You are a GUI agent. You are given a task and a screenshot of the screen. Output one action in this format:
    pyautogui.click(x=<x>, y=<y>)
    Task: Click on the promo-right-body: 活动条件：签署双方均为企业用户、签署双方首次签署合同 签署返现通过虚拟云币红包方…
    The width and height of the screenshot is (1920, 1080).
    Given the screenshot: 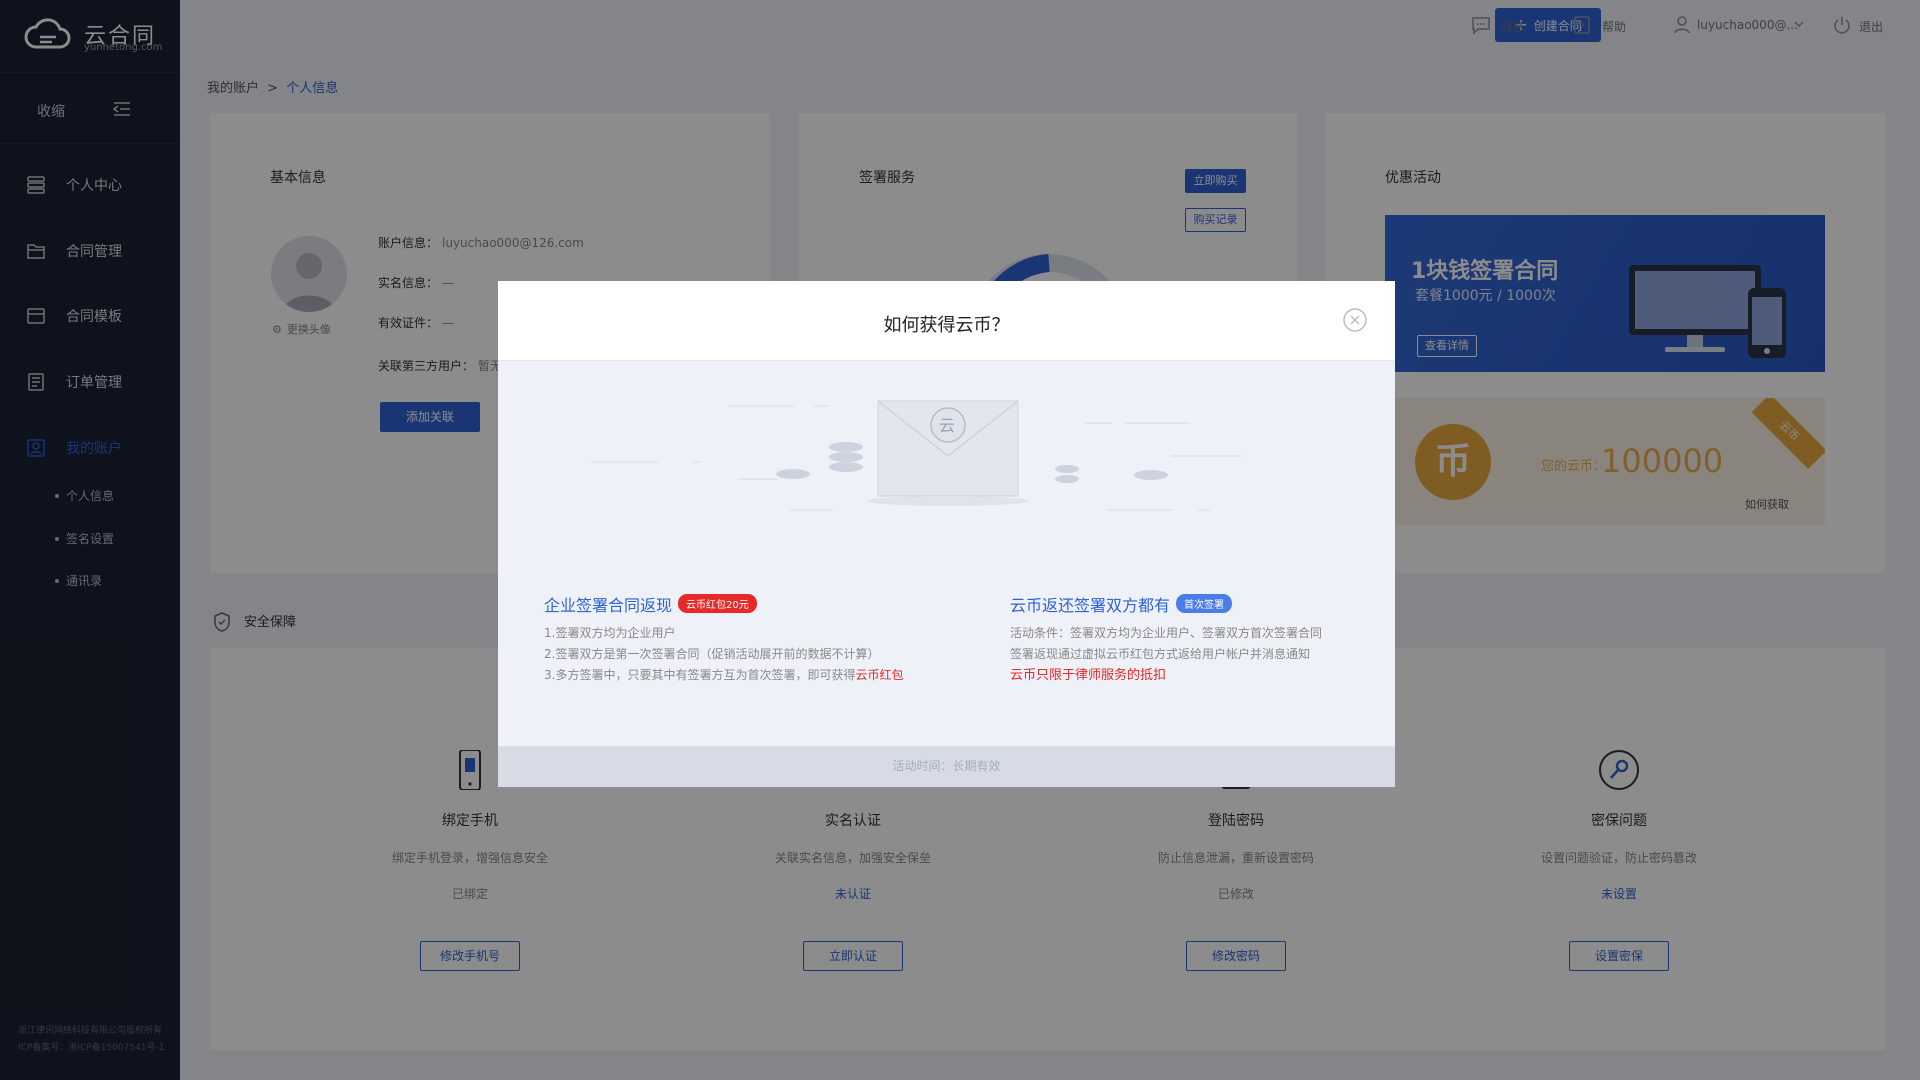 What is the action you would take?
    pyautogui.click(x=1166, y=654)
    